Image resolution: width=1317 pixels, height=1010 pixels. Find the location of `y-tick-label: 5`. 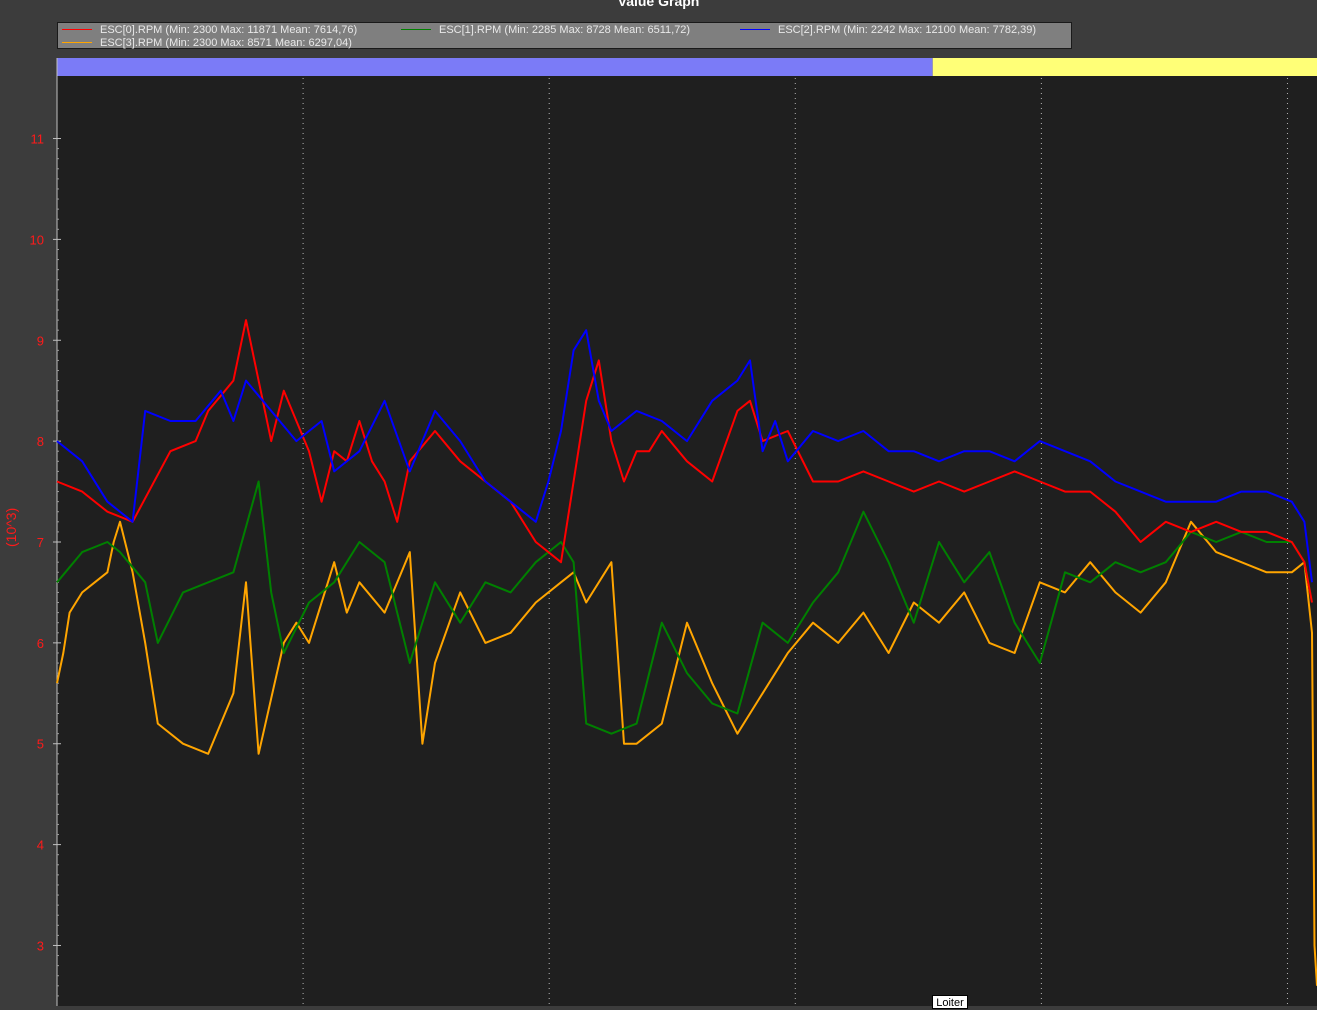

y-tick-label: 5 is located at coordinates (40, 744).